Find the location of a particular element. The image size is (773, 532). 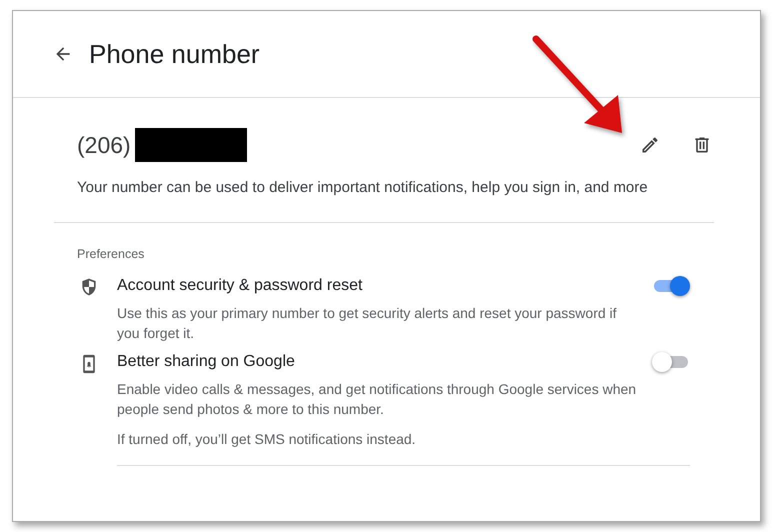

preference-description: Enable video calls & messages, and get notifications through Google services when people send photos & more to this number. is located at coordinates (377, 399).